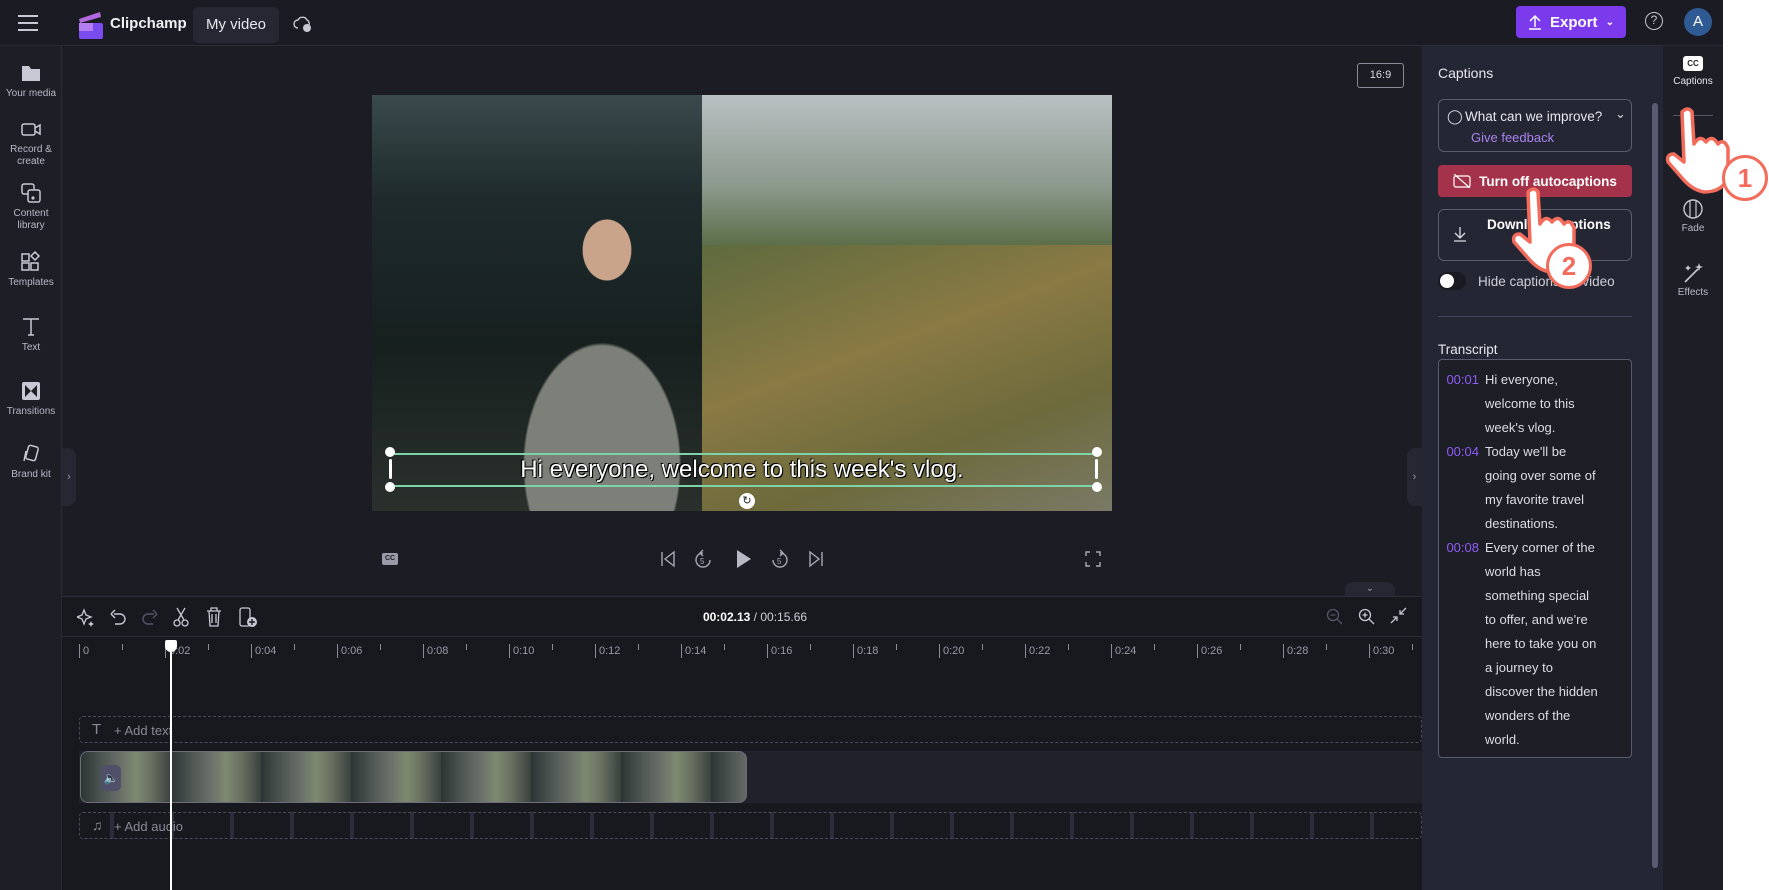  I want to click on transcript-line: week's vlog., so click(1537, 428).